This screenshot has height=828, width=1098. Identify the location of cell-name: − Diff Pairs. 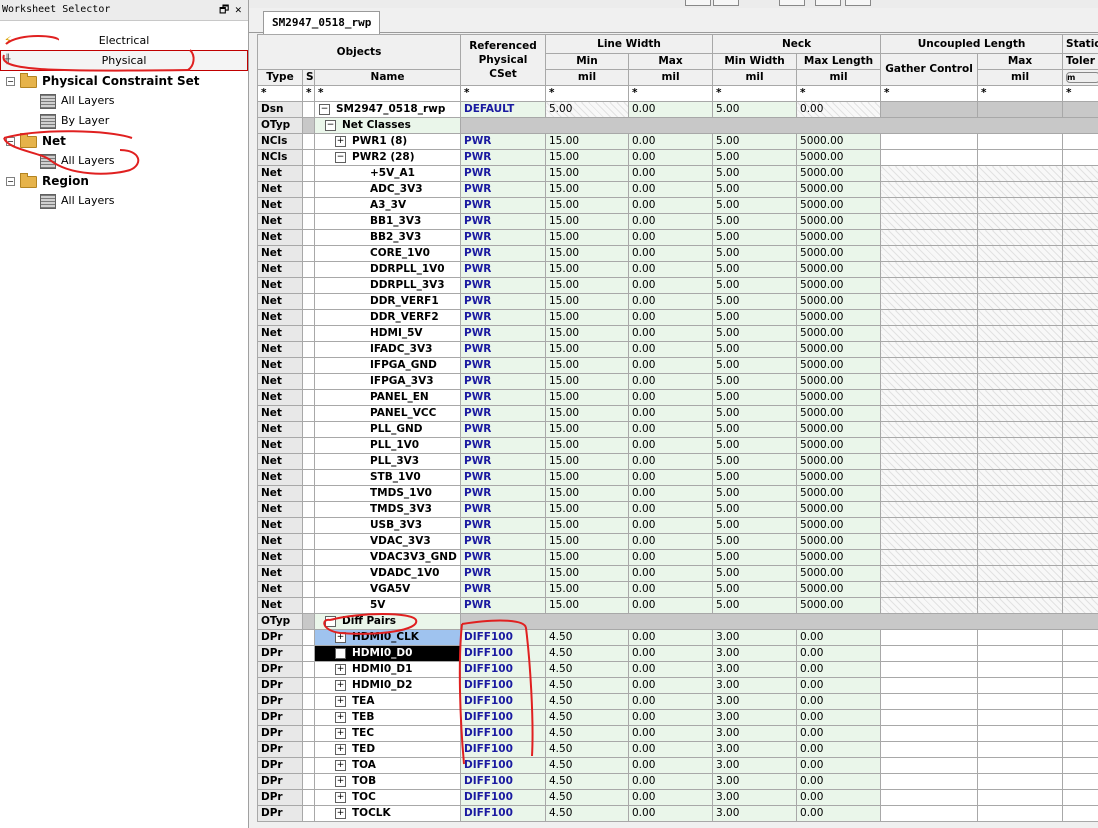
(387, 621).